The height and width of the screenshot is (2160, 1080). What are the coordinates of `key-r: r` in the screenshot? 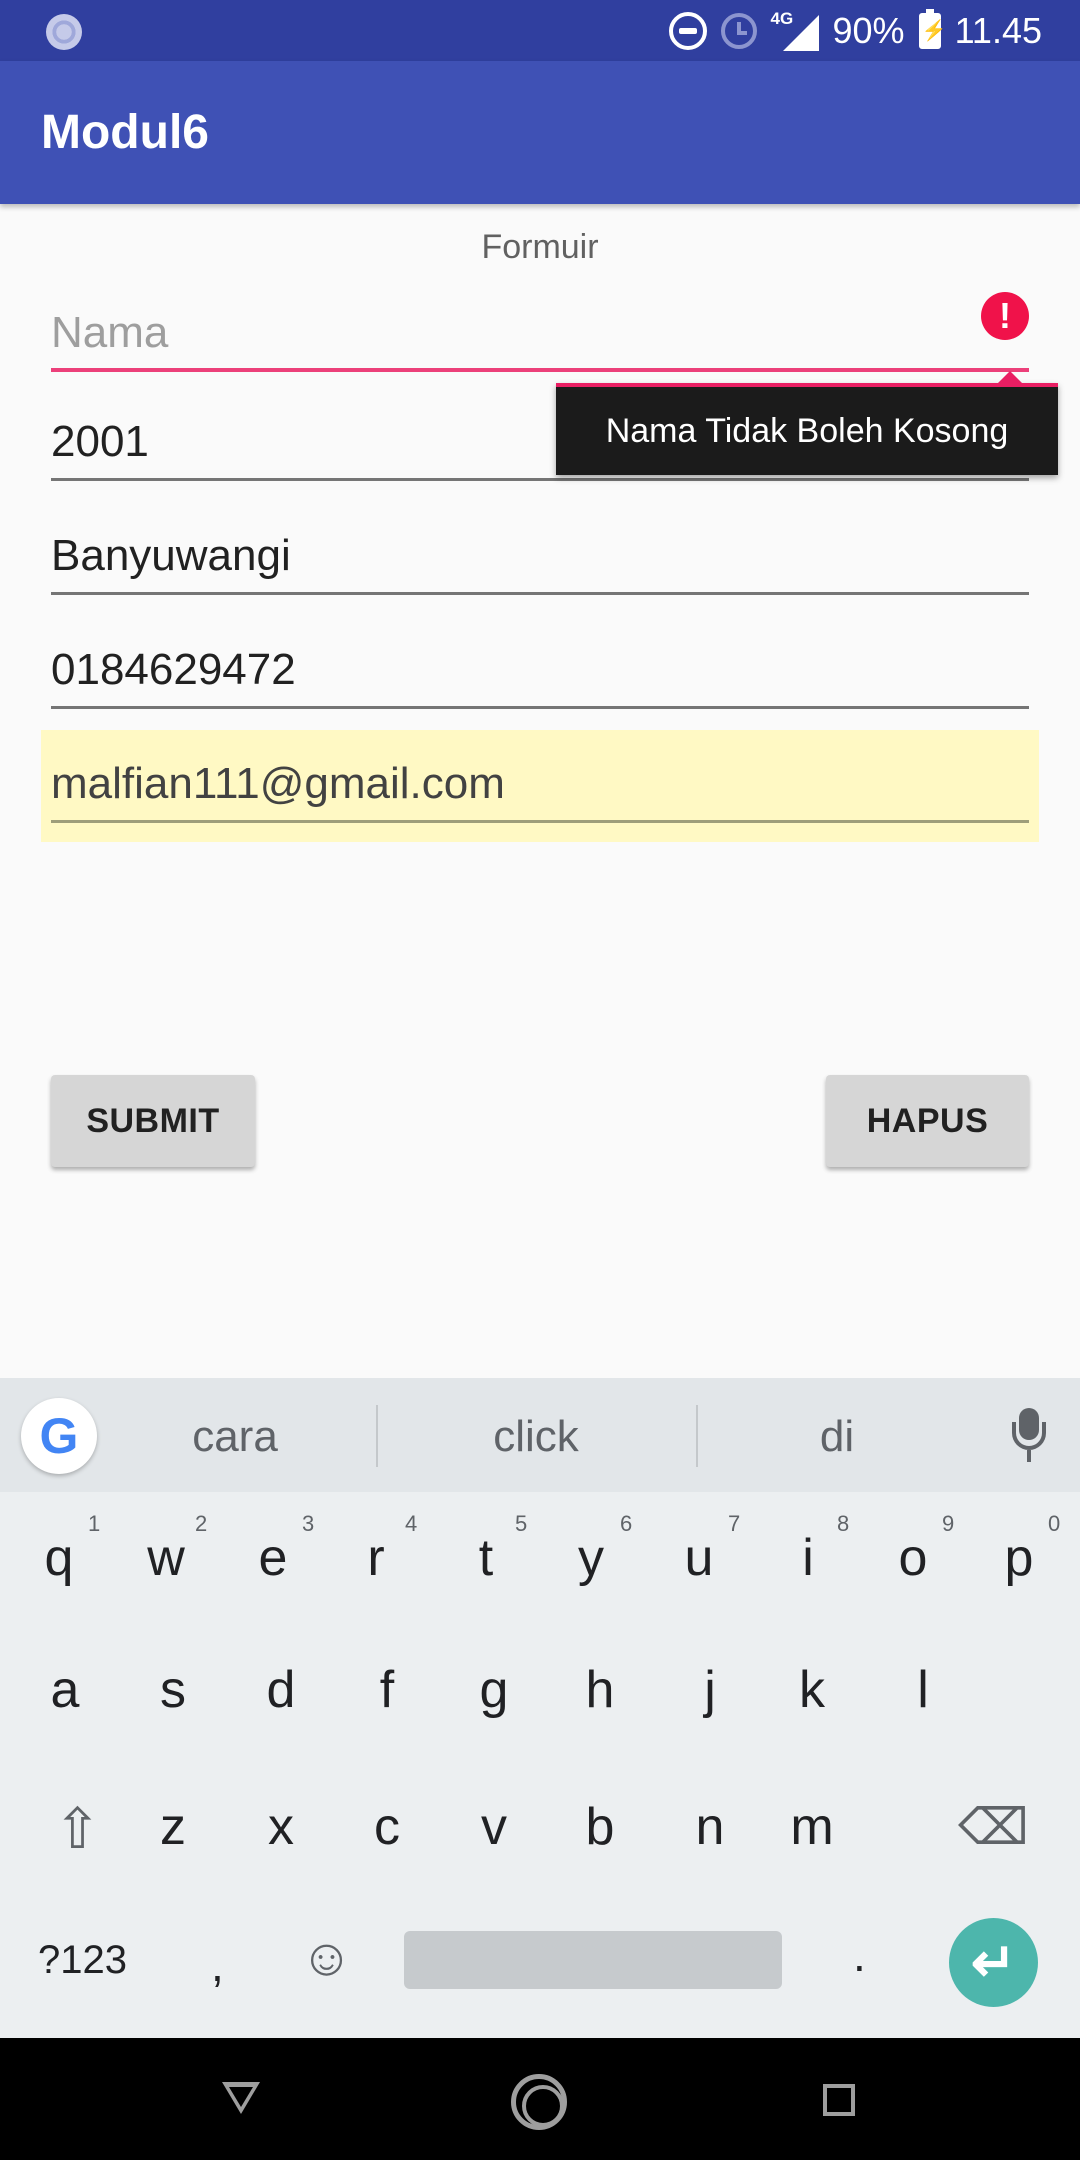 It's located at (376, 1558).